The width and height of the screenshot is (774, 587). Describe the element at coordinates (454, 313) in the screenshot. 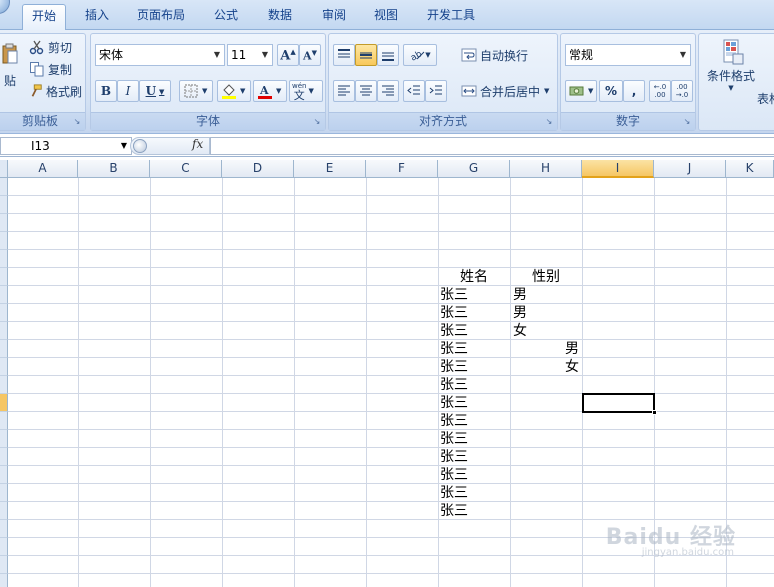

I see `cell-g9: 张三` at that location.